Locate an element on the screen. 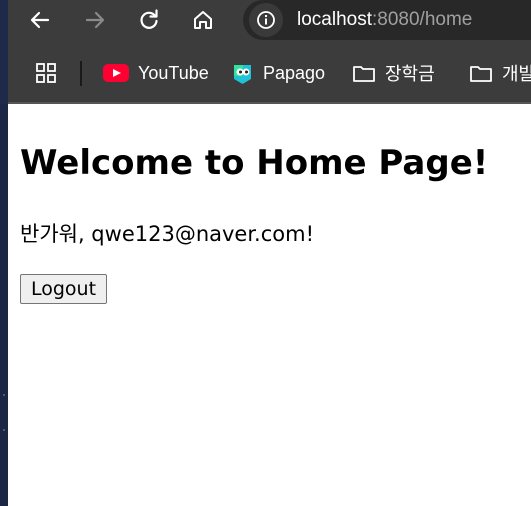  address-bar: localhost:8080/home is located at coordinates (387, 20).